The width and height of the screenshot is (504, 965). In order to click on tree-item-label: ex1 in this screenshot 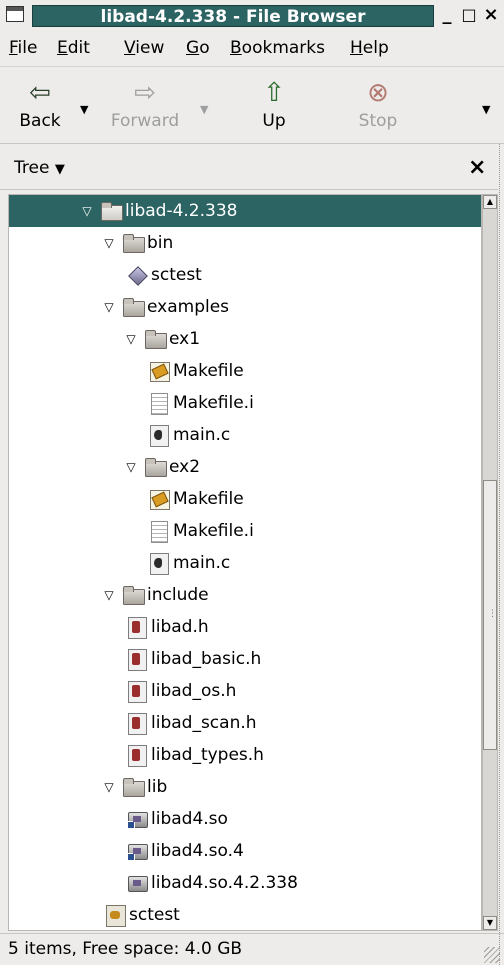, I will do `click(185, 339)`.